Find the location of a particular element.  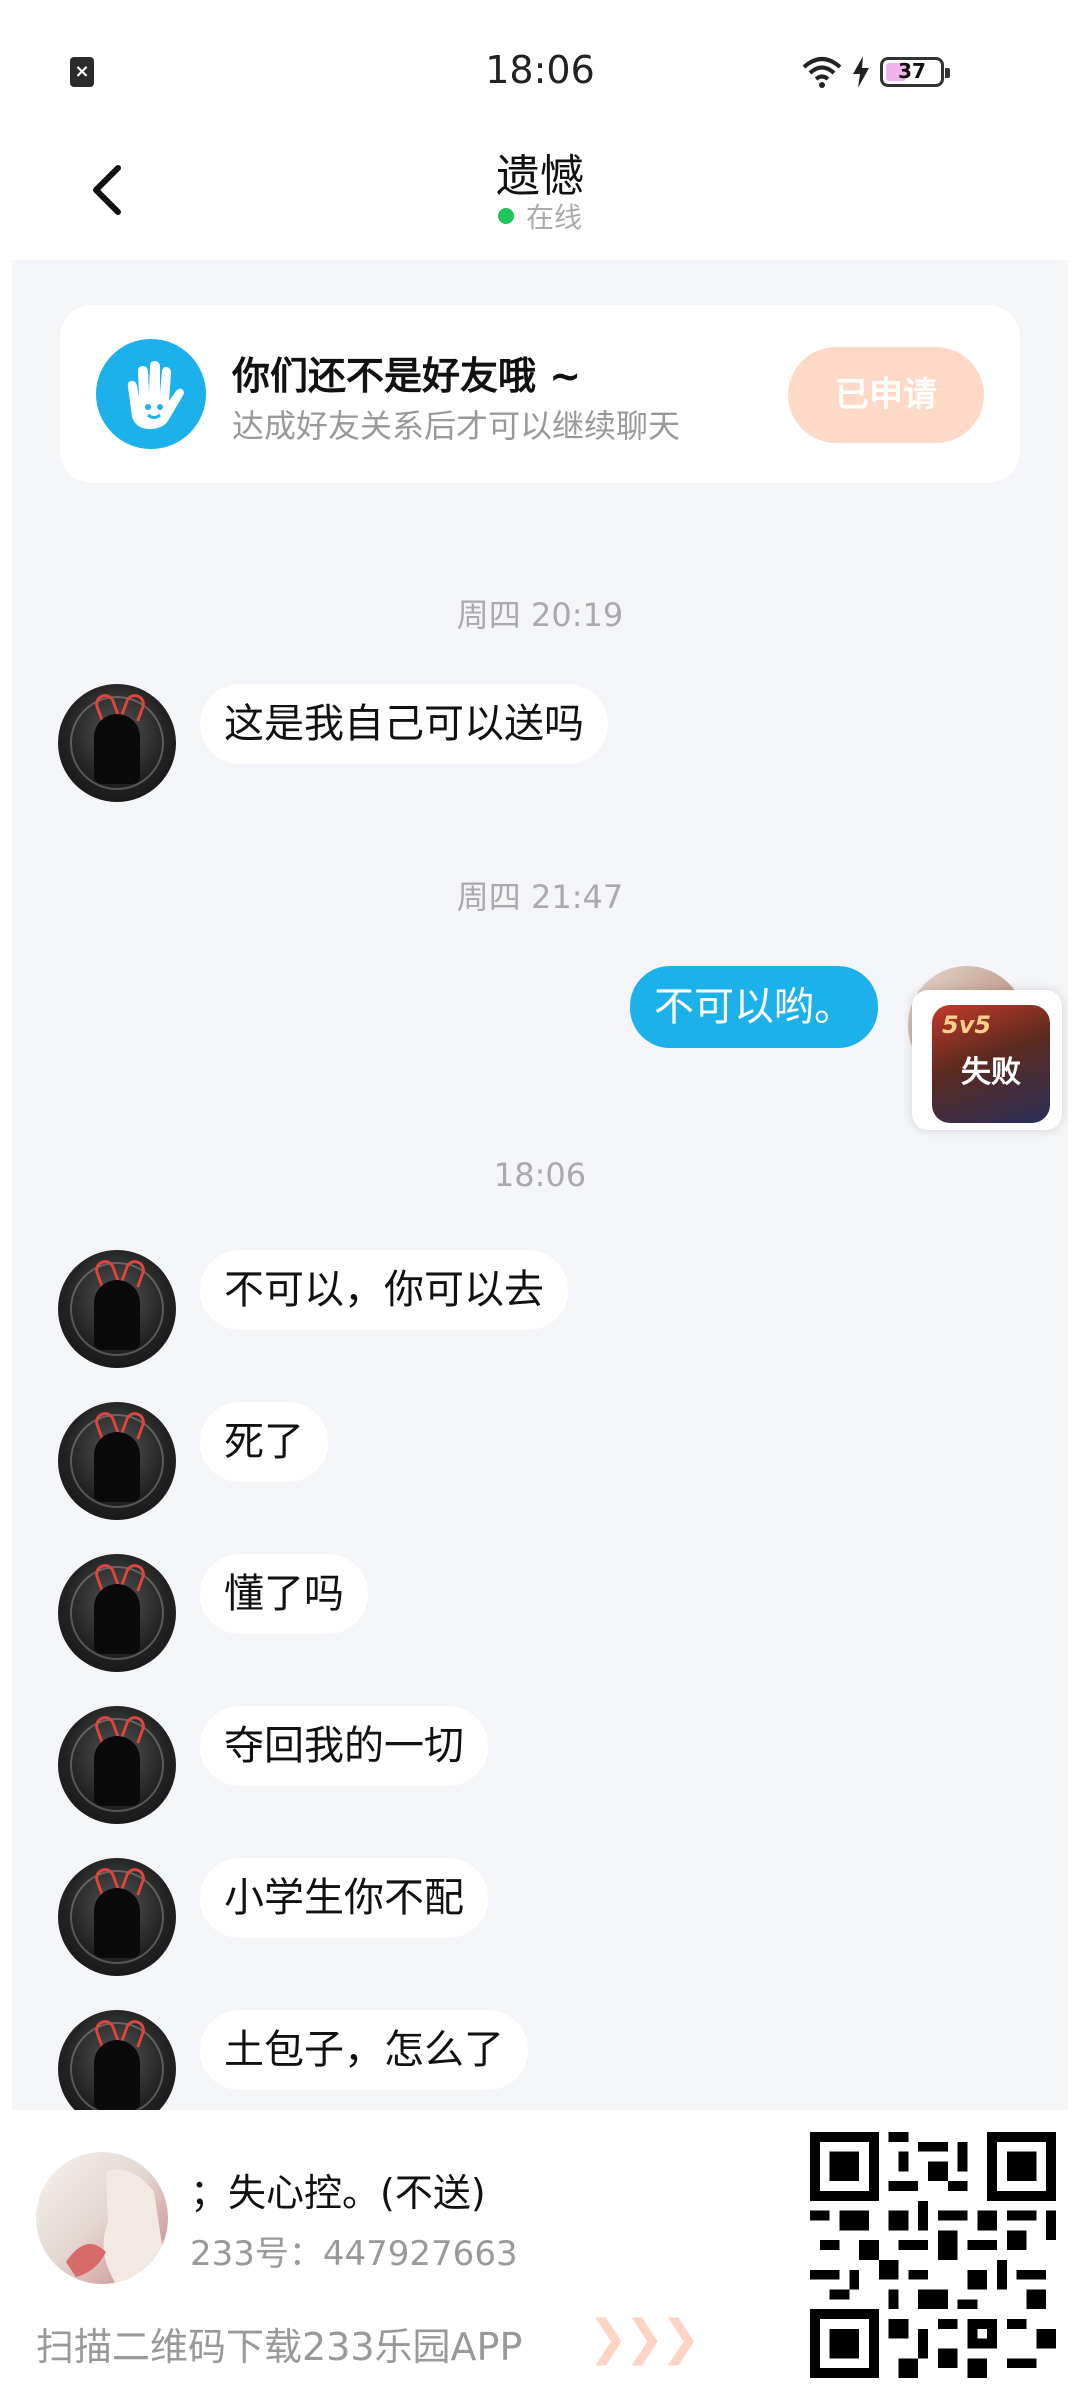

message-row: 夺回我的一切 is located at coordinates (540, 1766).